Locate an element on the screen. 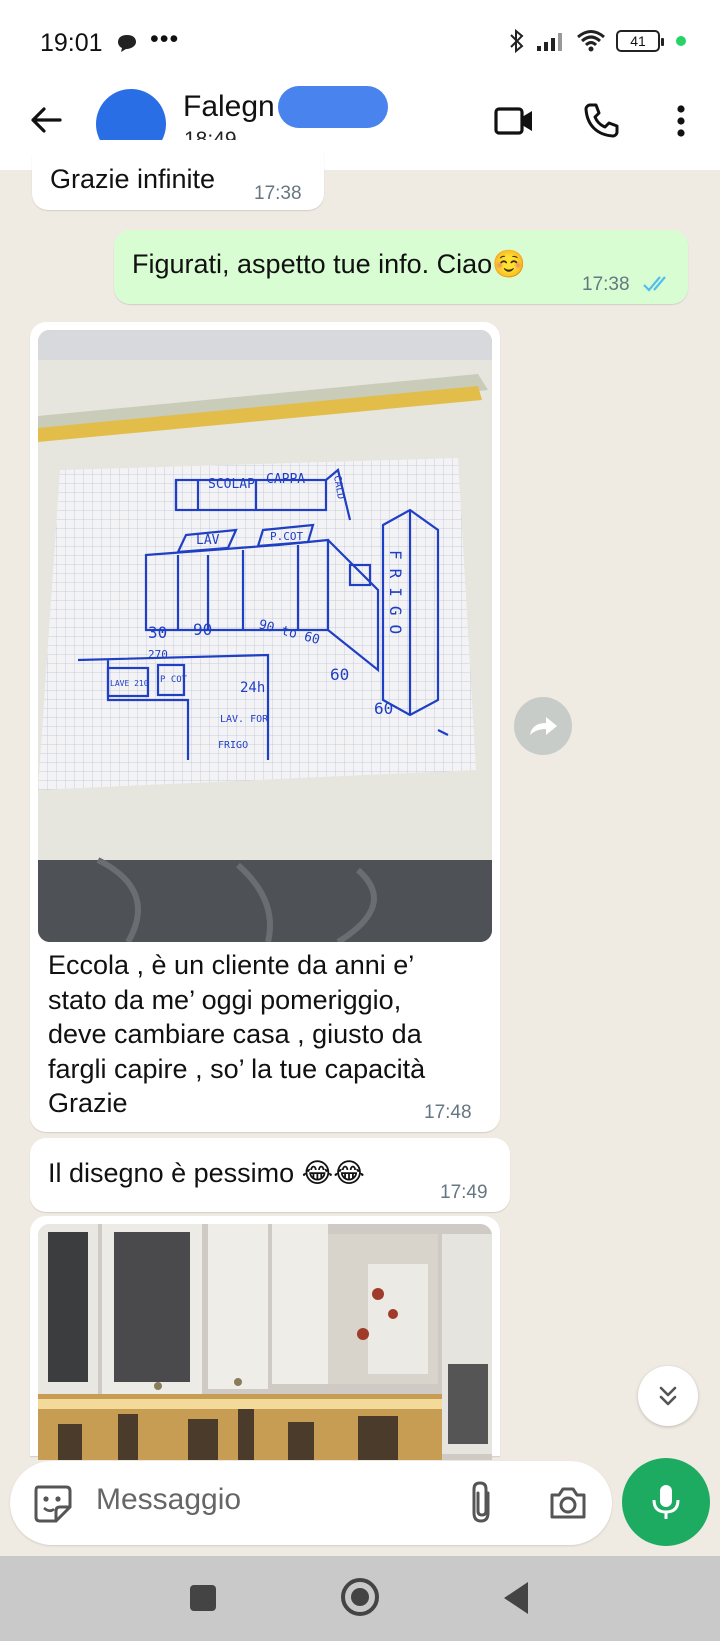 The width and height of the screenshot is (720, 1641). forward-button is located at coordinates (543, 726).